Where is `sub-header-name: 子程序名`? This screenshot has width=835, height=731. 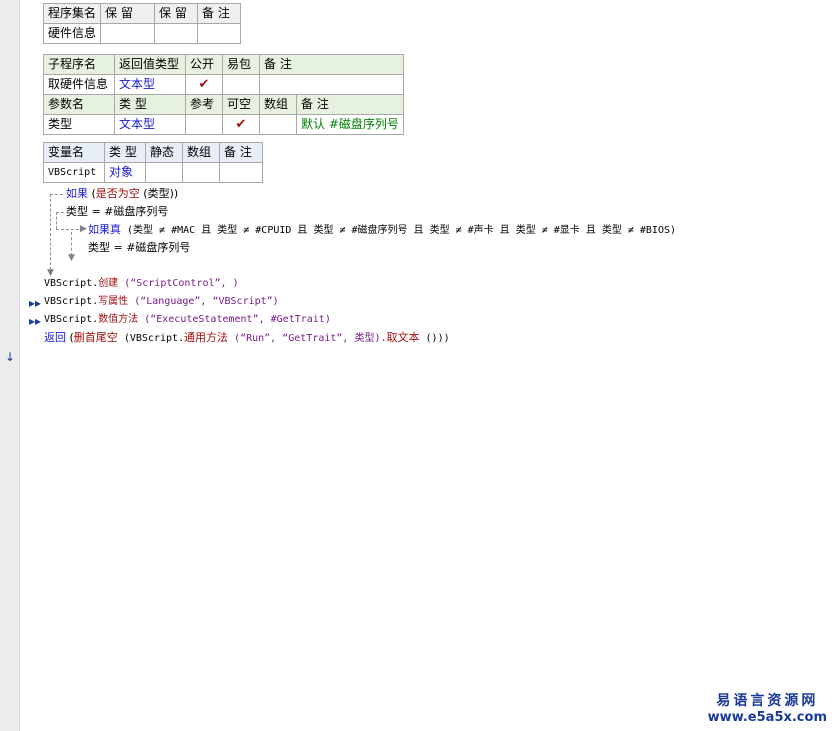
sub-header-name: 子程序名 is located at coordinates (79, 64).